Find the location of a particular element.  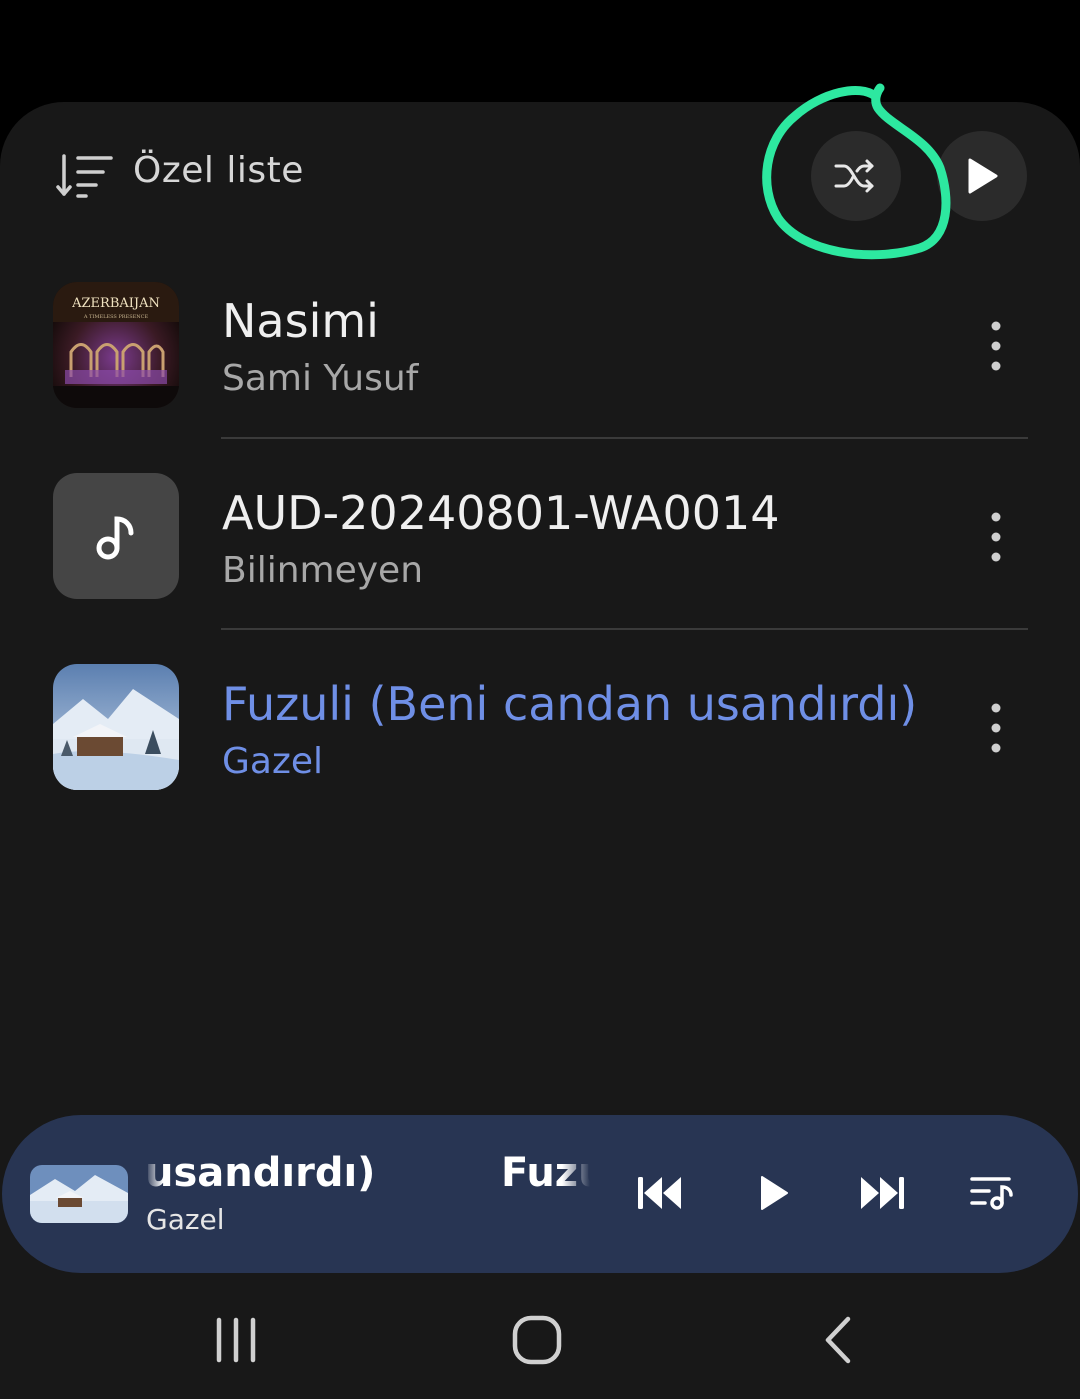

back-icon is located at coordinates (838, 1340).